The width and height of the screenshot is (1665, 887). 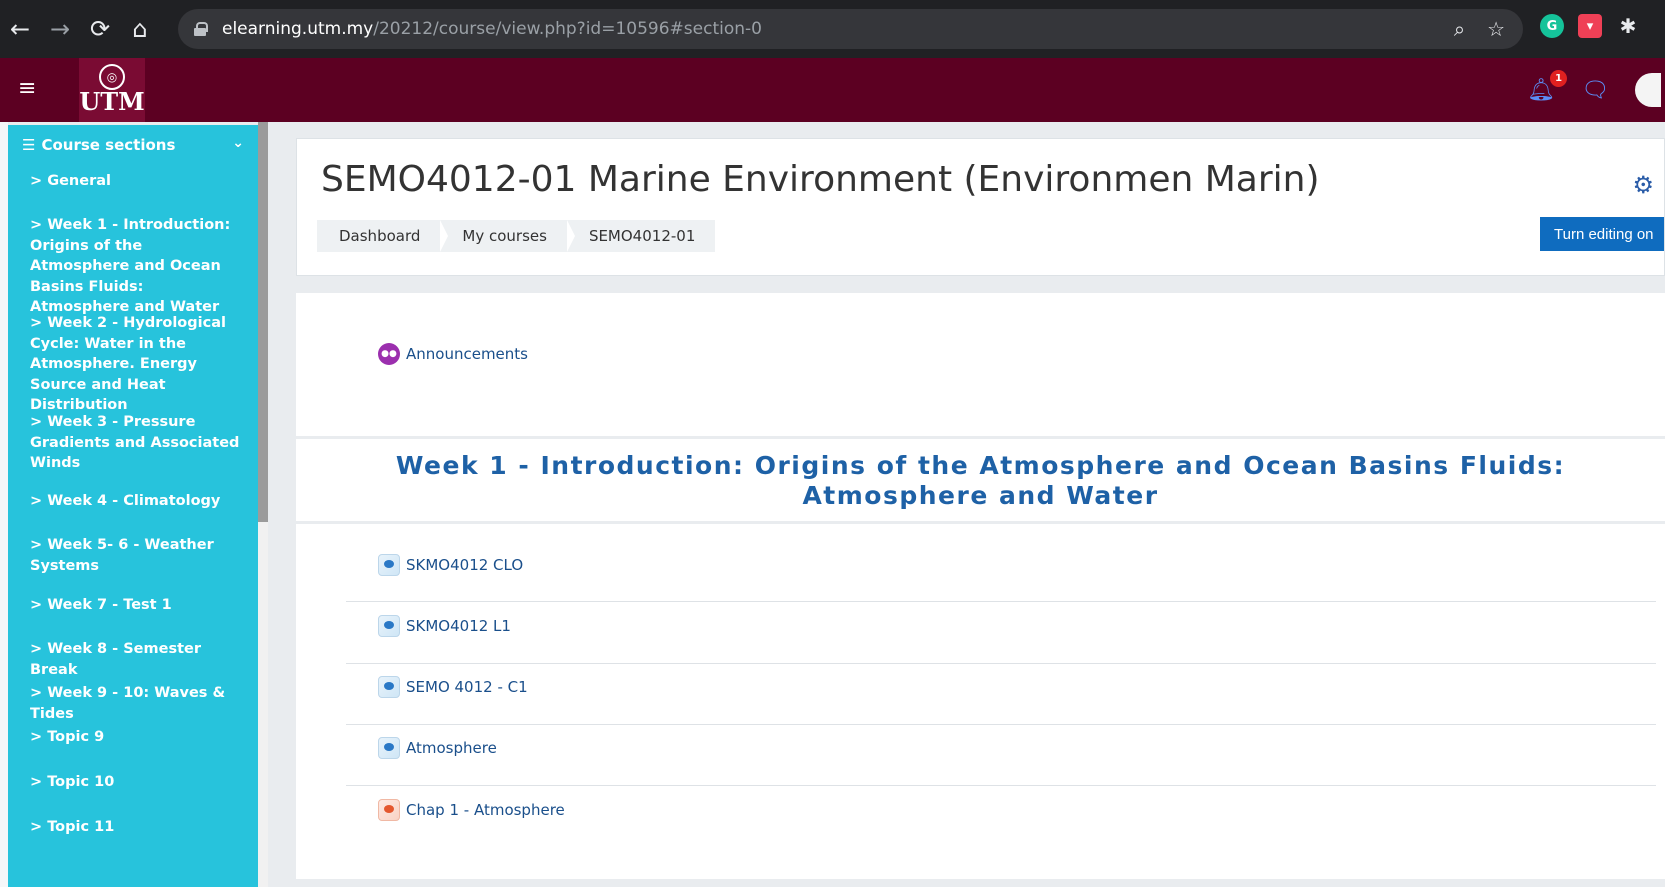 I want to click on activity-chap-1-atmosphere: Chap 1 - Atmosphere, so click(x=471, y=810).